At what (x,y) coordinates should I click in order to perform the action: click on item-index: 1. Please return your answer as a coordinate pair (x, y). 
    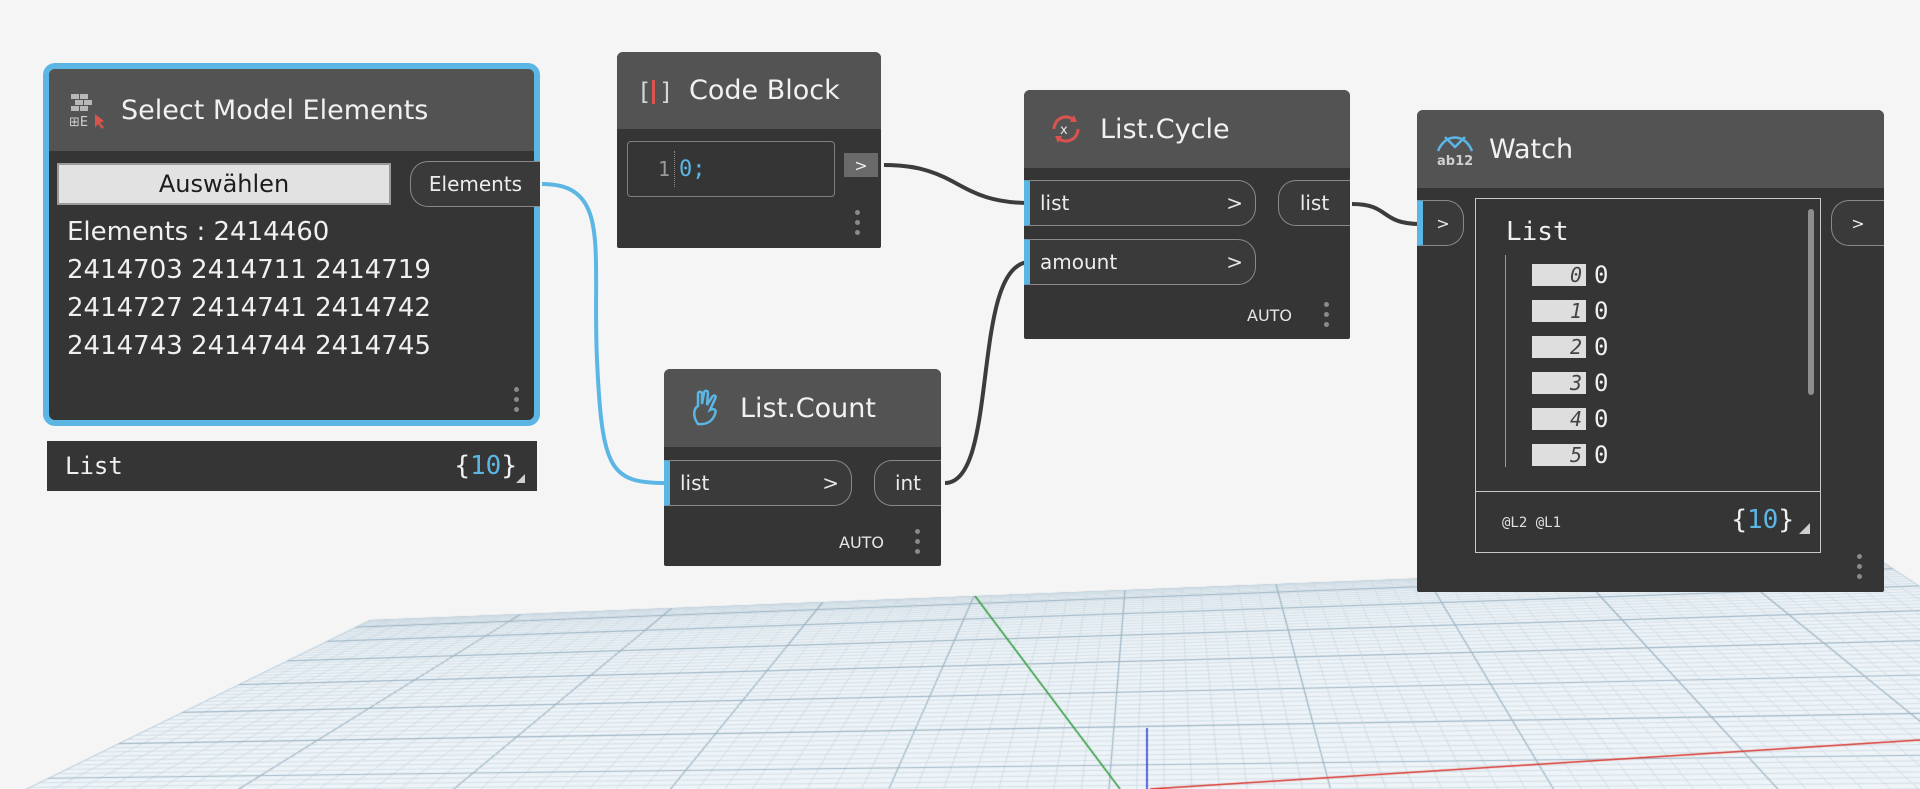
    Looking at the image, I should click on (1559, 311).